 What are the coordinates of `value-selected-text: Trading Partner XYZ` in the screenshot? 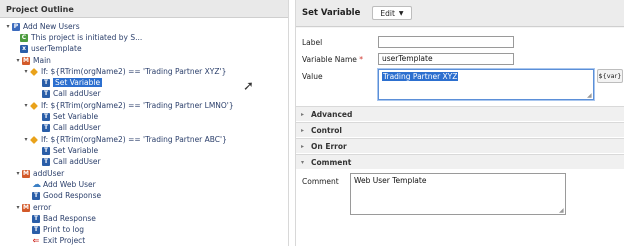 It's located at (420, 76).